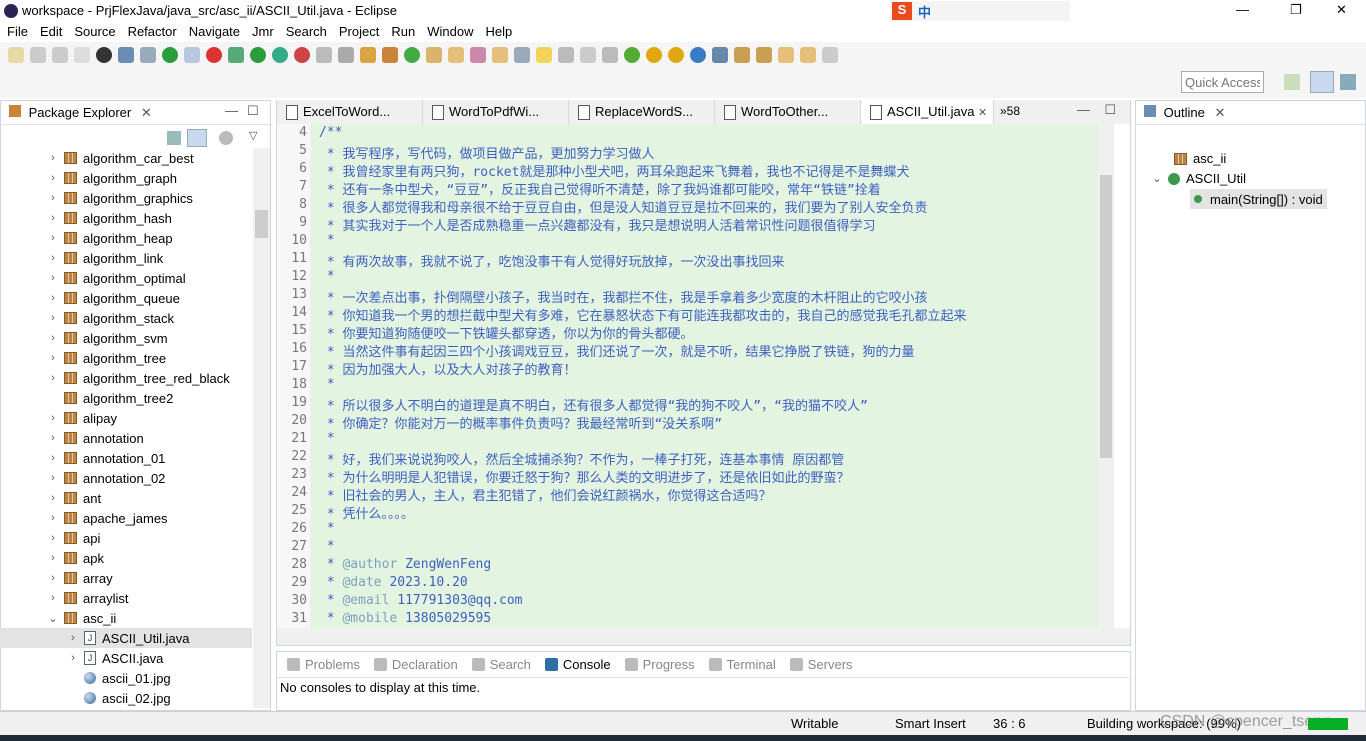  What do you see at coordinates (253, 135) in the screenshot?
I see `chevron-down-icon: ▽` at bounding box center [253, 135].